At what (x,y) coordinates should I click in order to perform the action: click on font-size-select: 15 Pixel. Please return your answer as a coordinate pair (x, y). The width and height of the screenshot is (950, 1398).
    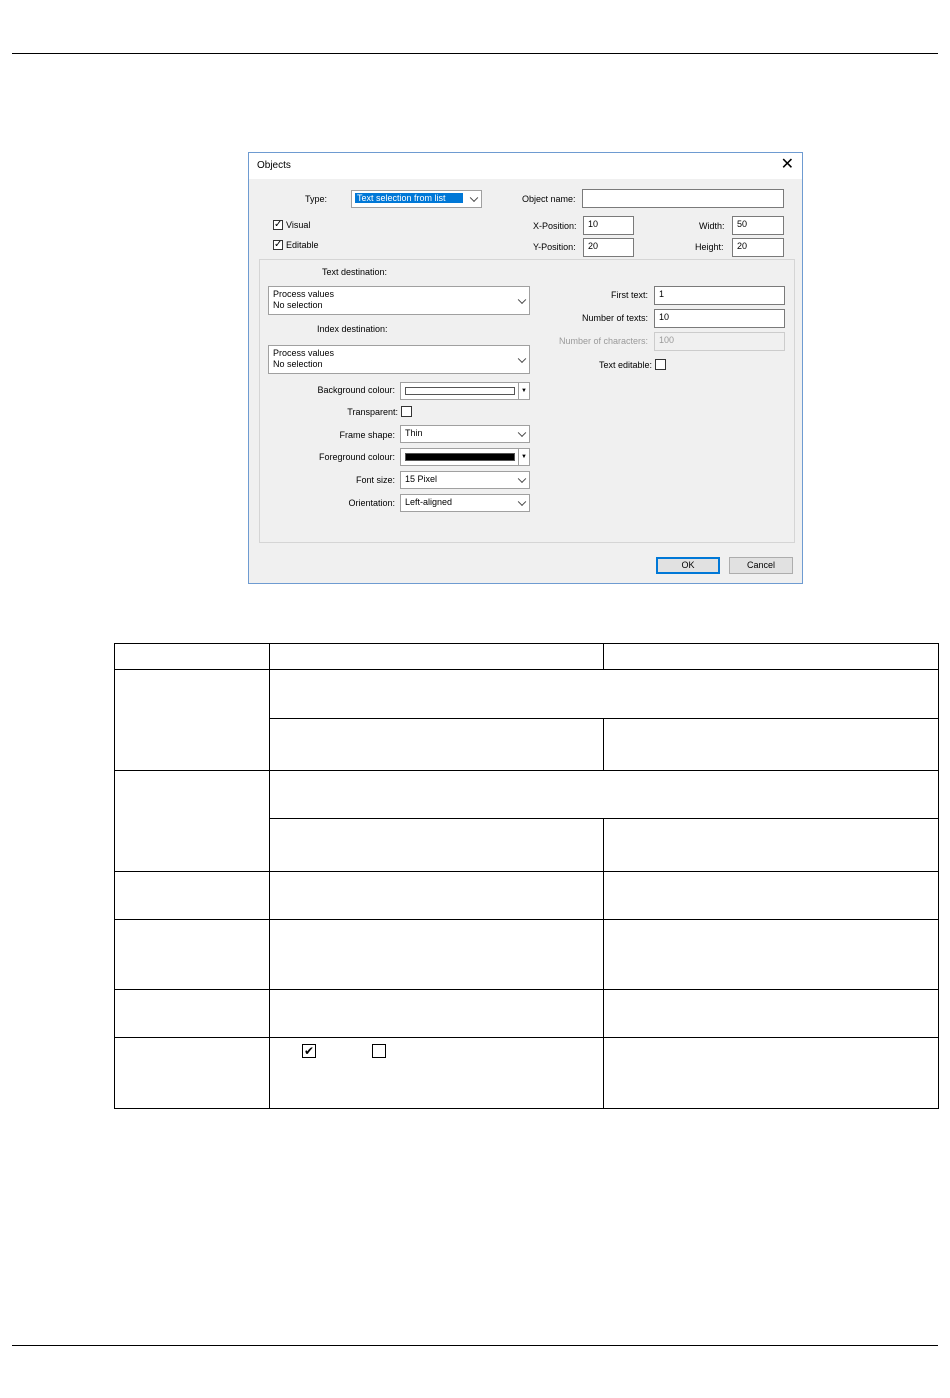
    Looking at the image, I should click on (465, 480).